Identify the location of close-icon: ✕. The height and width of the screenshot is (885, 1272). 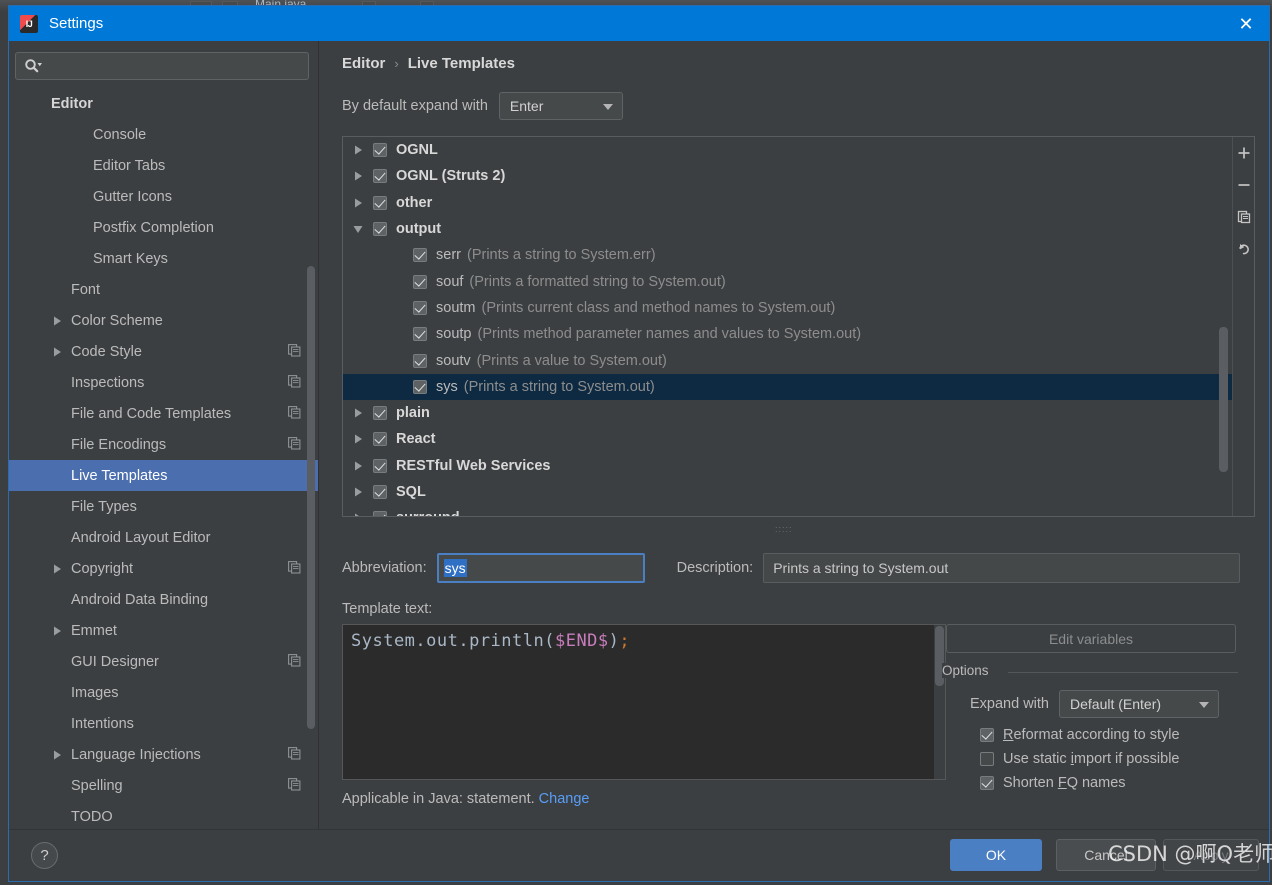
(1246, 23).